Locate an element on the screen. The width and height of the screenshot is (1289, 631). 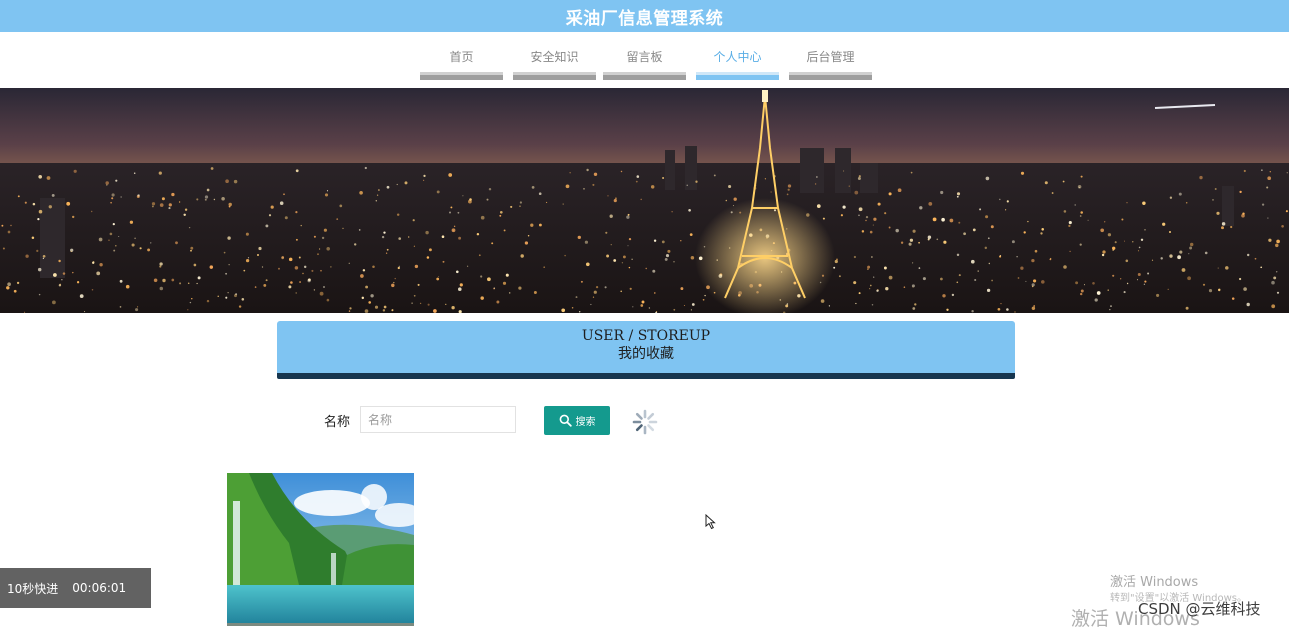
nav-item-home: 首页 is located at coordinates (461, 64).